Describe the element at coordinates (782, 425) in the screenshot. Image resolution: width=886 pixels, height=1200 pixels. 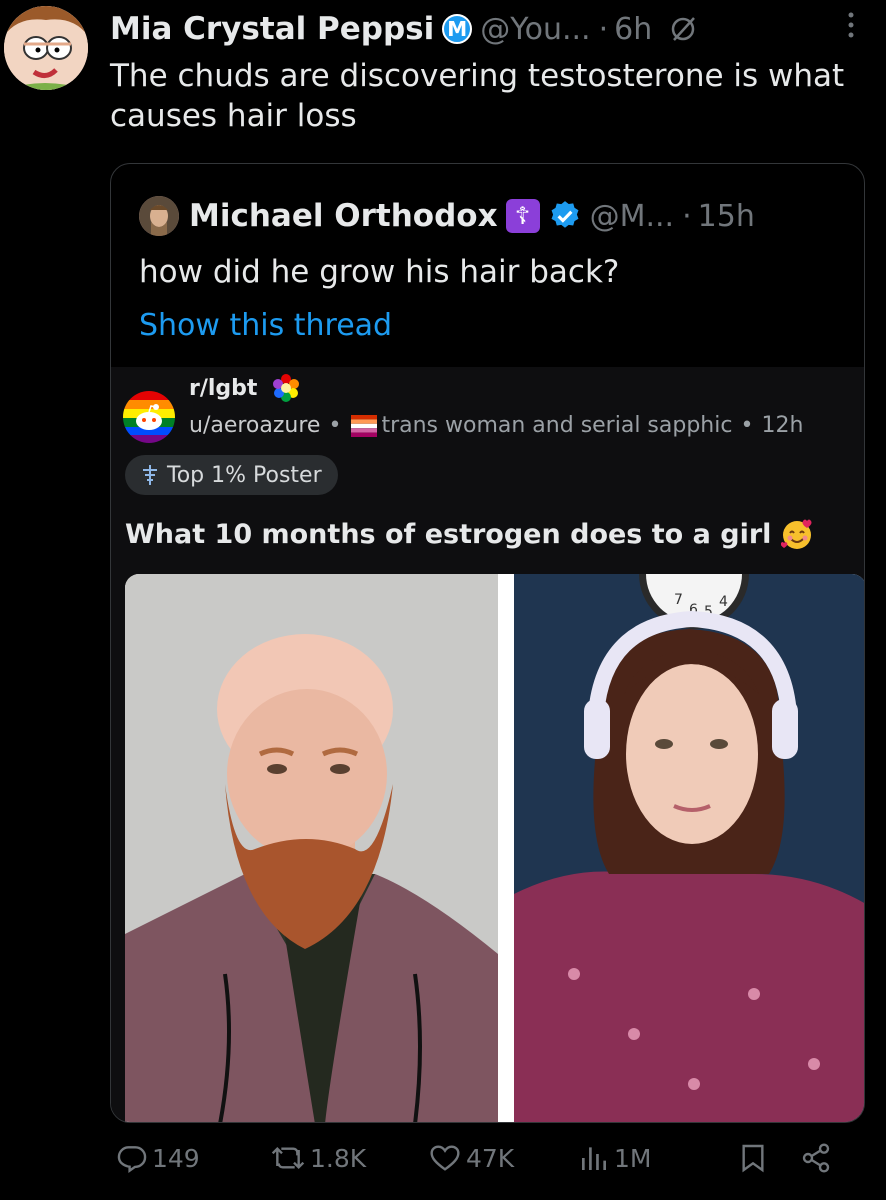
I see `post-time: 12h` at that location.